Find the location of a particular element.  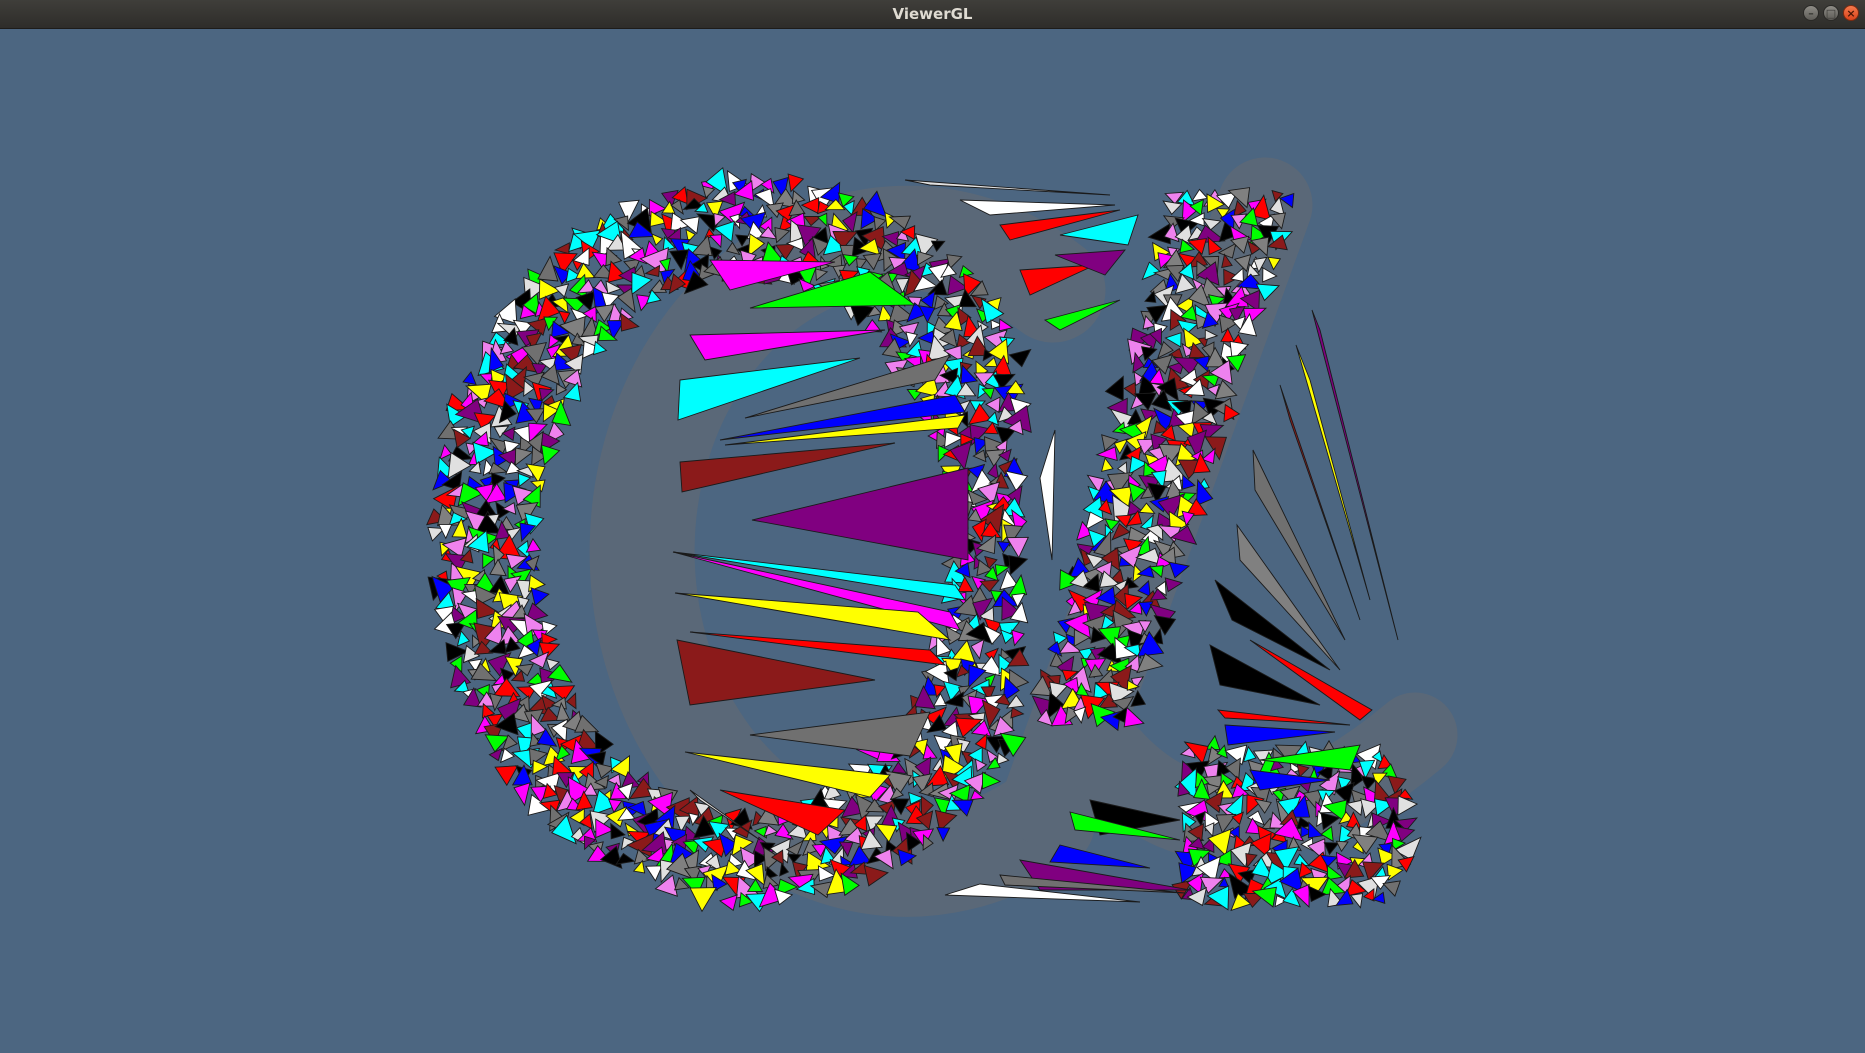

window-controls: – □ × is located at coordinates (1831, 13).